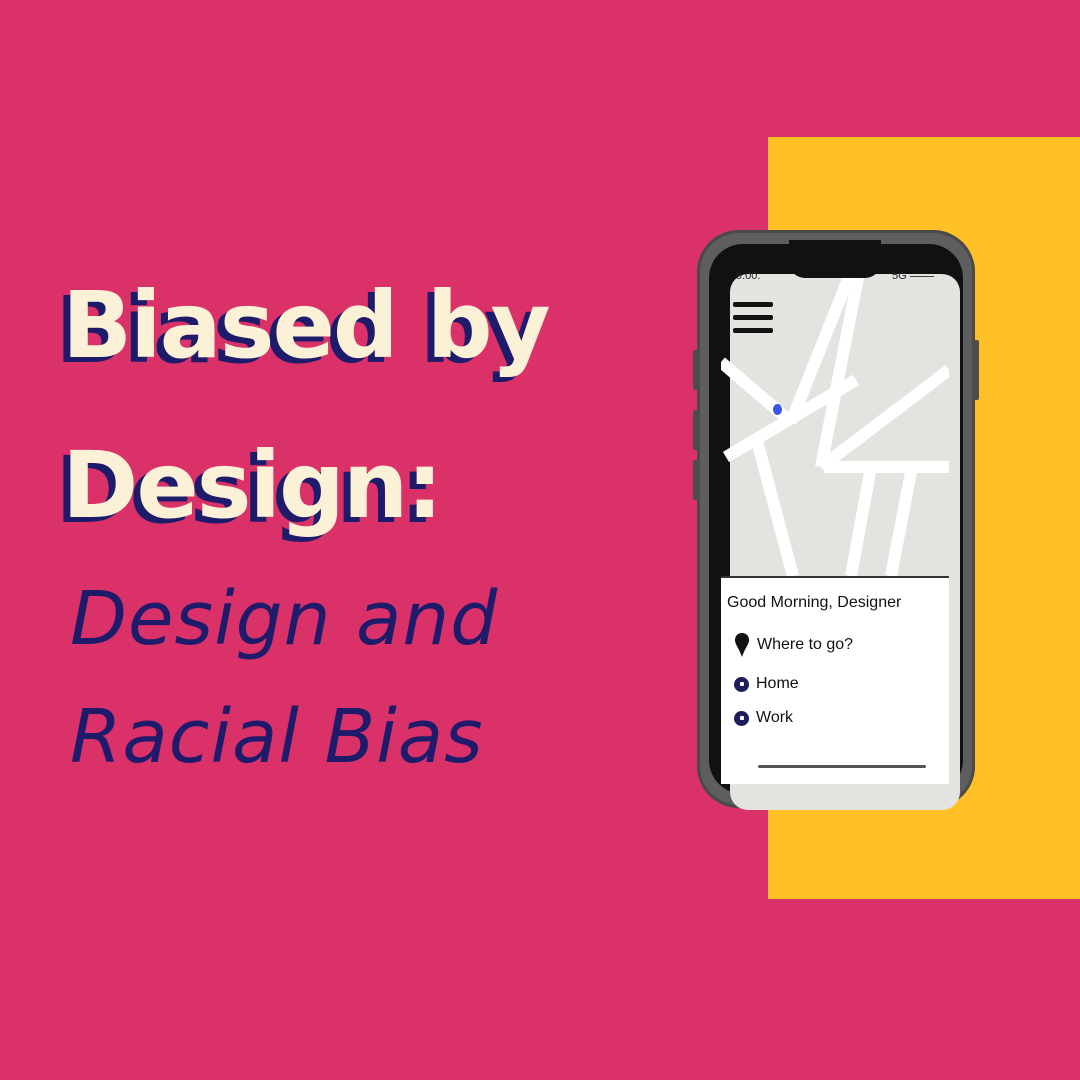  What do you see at coordinates (696, 370) in the screenshot?
I see `phone-volume-up` at bounding box center [696, 370].